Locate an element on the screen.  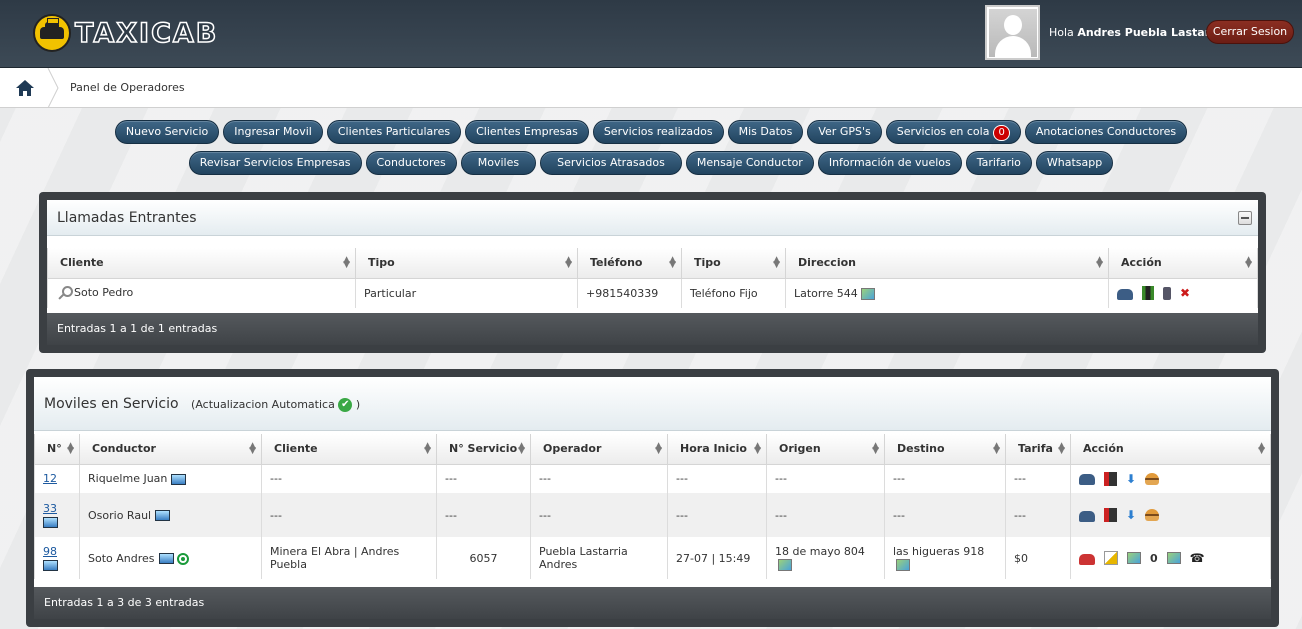
cell-accion: 0 ☎ is located at coordinates (1170, 558).